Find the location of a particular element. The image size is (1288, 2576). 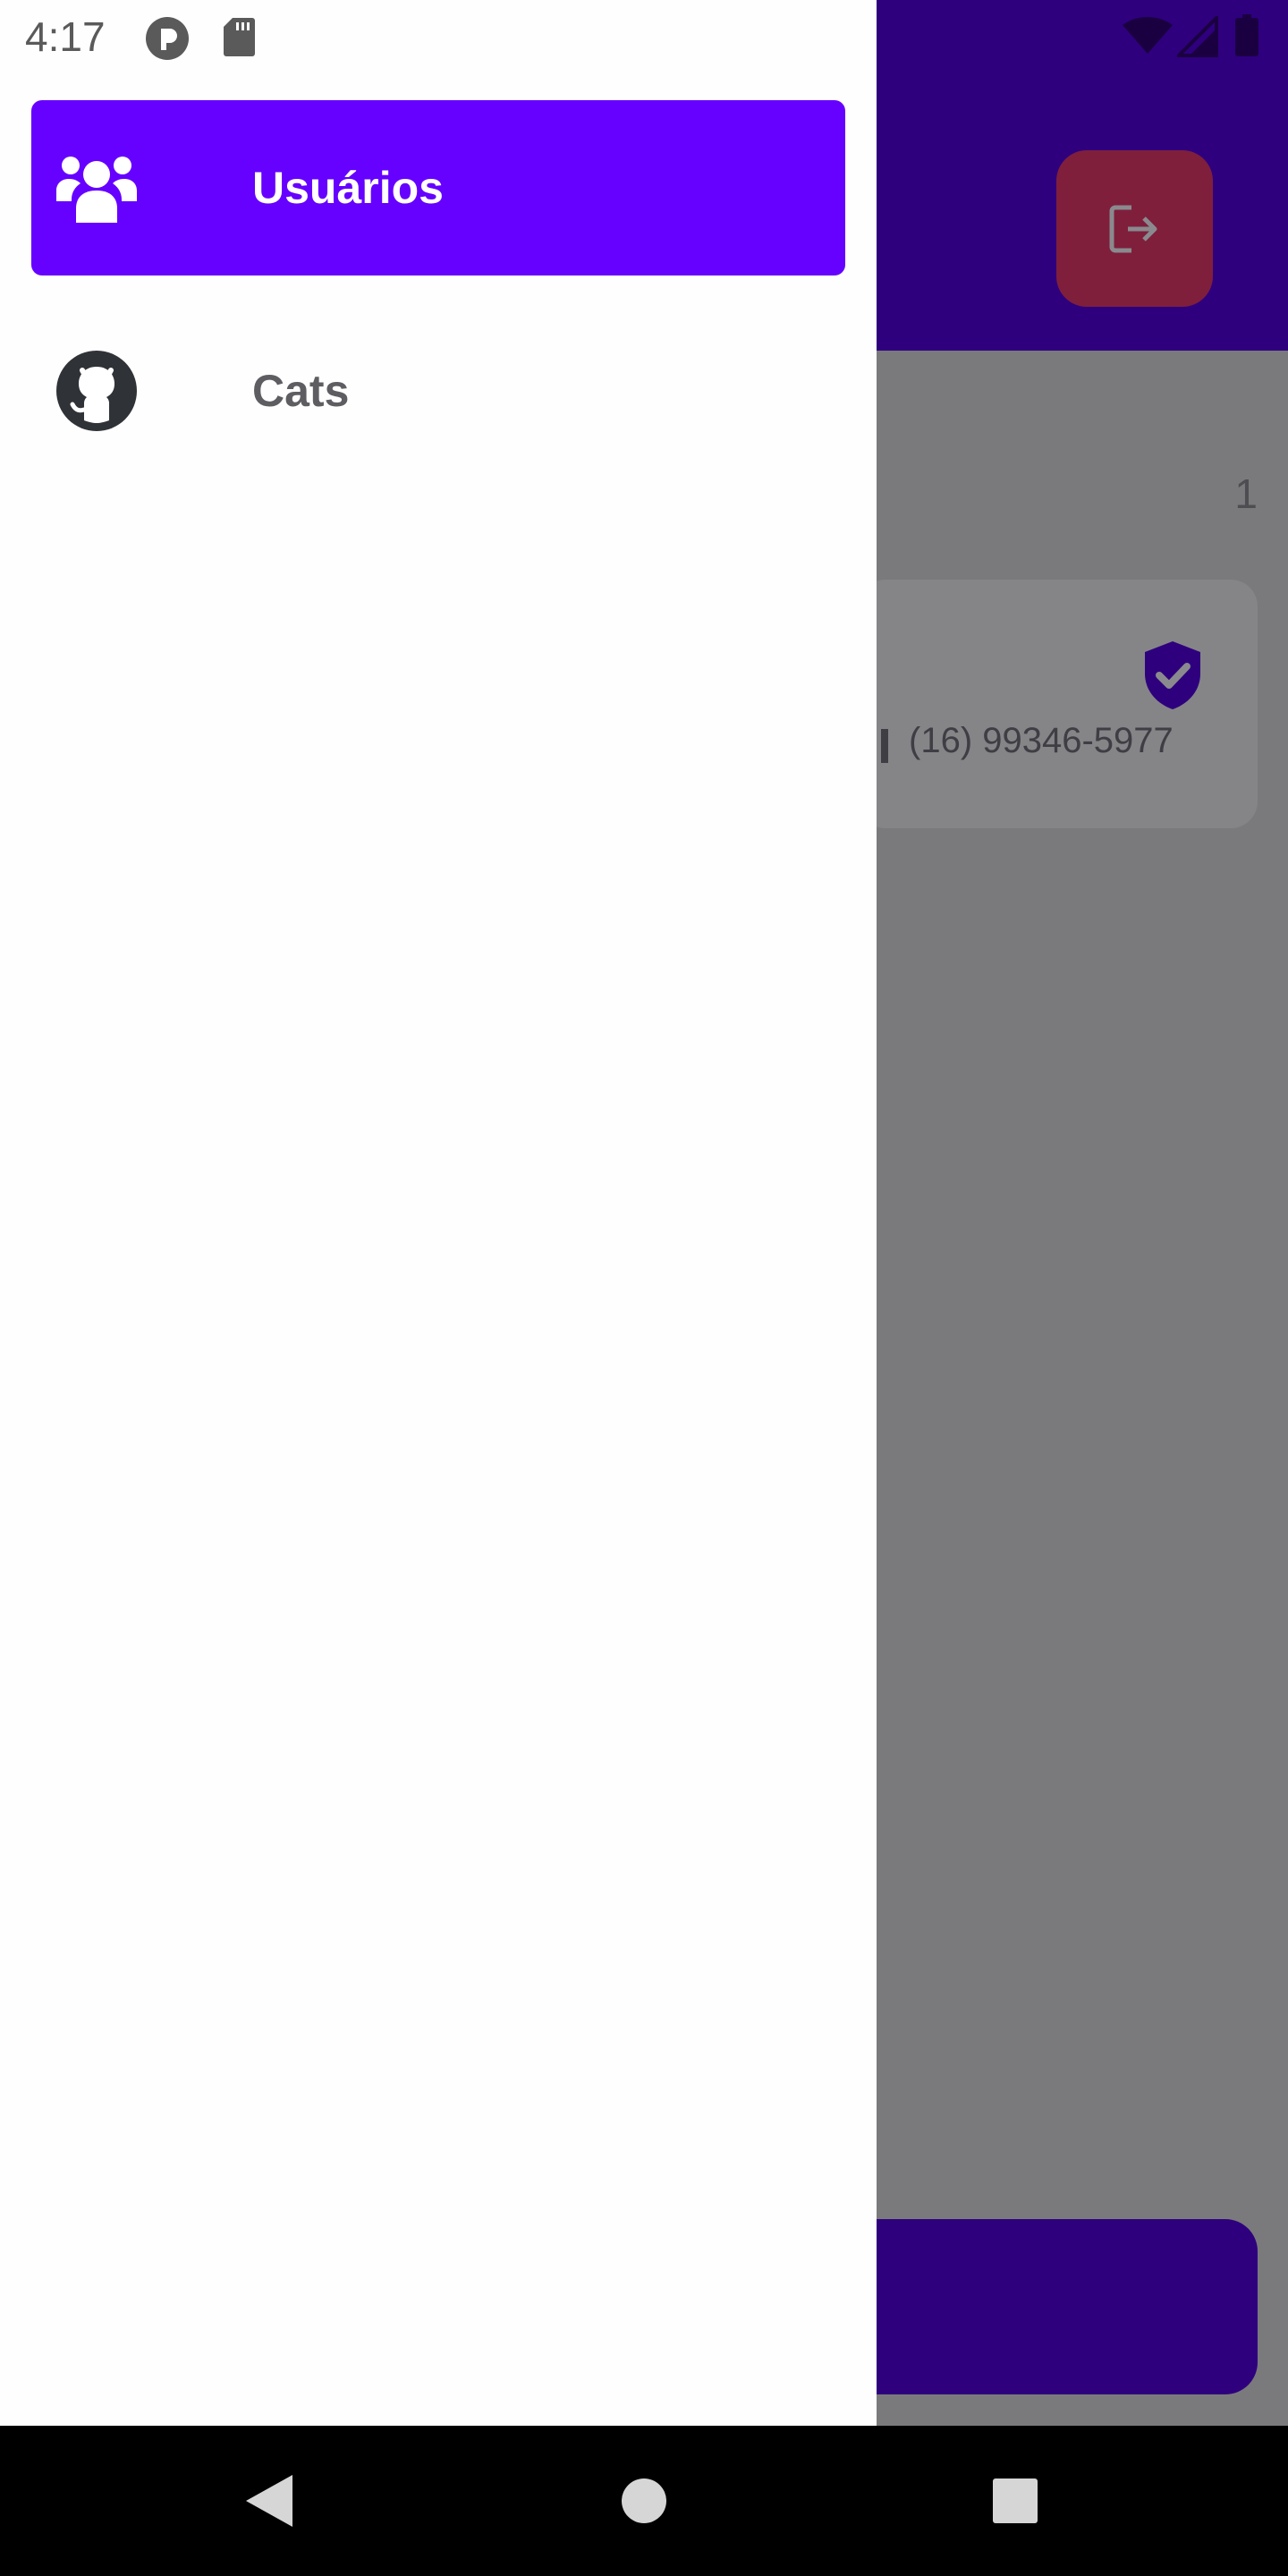

user-count: 1 is located at coordinates (1246, 493).